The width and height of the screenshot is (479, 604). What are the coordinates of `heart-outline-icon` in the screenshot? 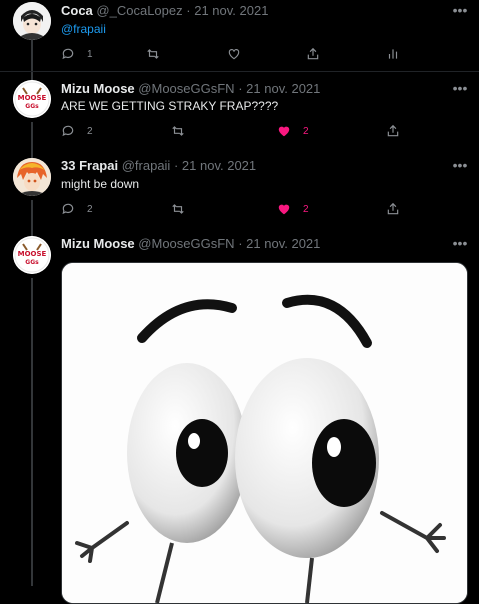 It's located at (234, 54).